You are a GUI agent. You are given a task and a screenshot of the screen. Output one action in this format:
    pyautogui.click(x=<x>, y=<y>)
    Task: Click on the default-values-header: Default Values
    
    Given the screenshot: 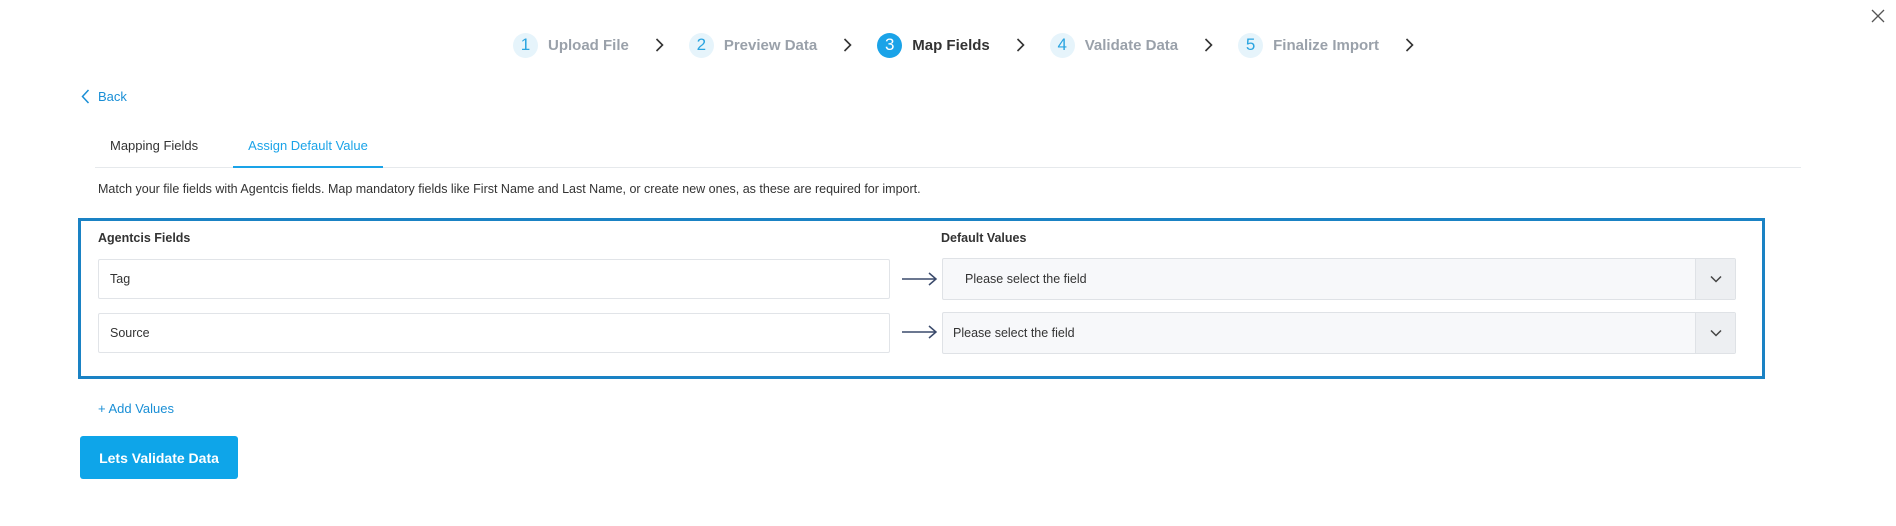 What is the action you would take?
    pyautogui.click(x=984, y=238)
    